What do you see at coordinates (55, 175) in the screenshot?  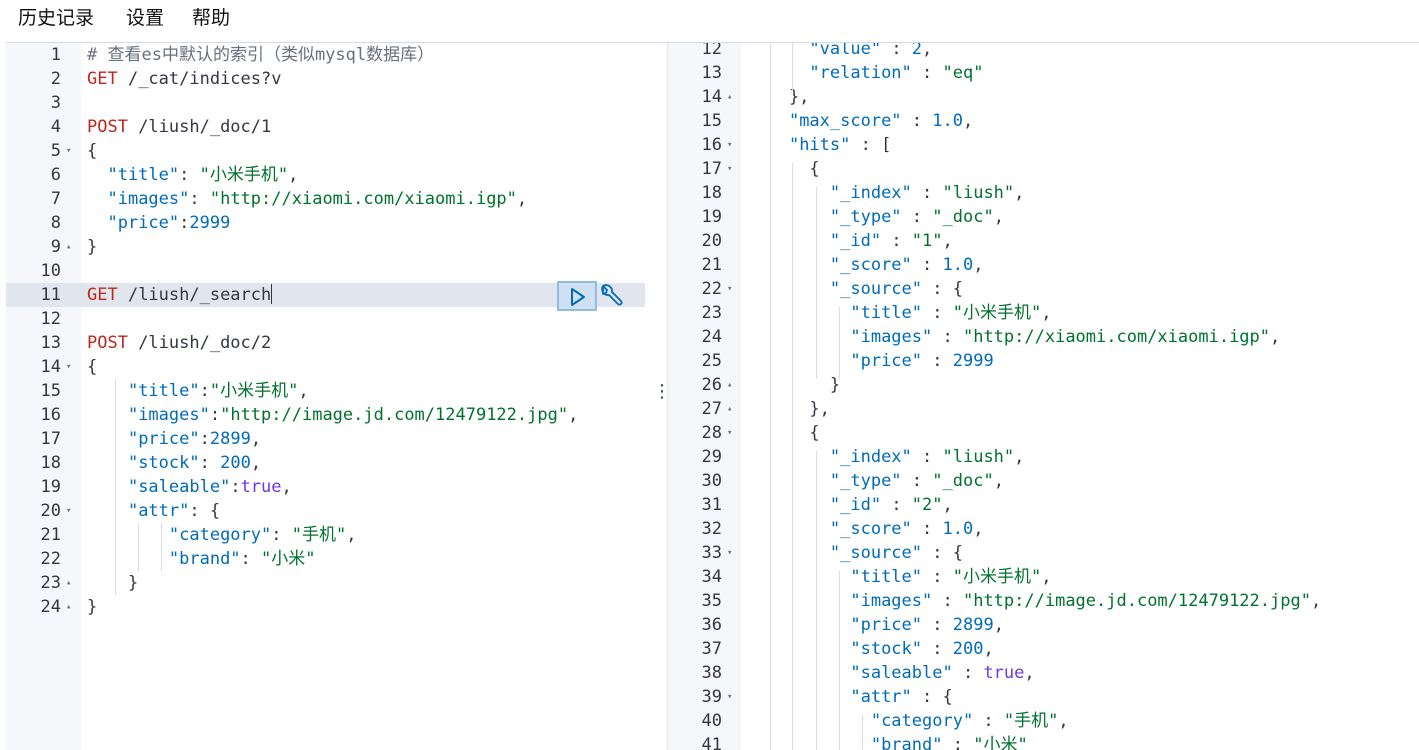 I see `line-number: 6` at bounding box center [55, 175].